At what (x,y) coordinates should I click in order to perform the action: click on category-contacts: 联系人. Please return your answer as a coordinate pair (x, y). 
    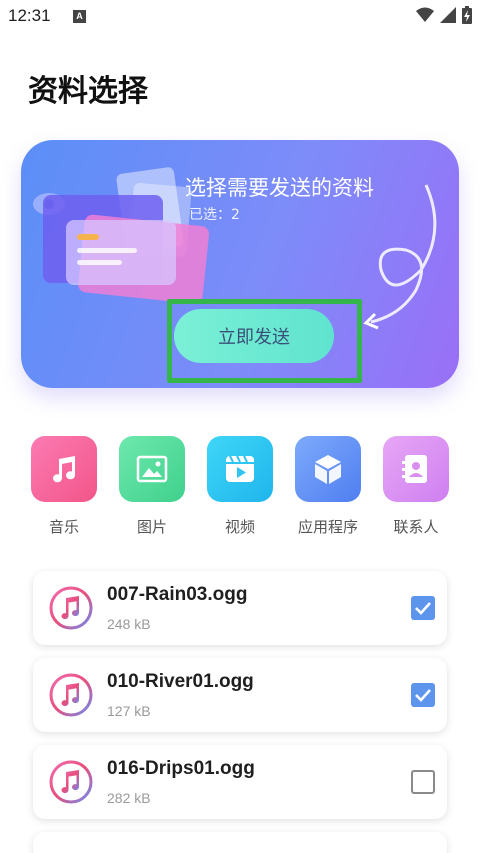
    Looking at the image, I should click on (416, 486).